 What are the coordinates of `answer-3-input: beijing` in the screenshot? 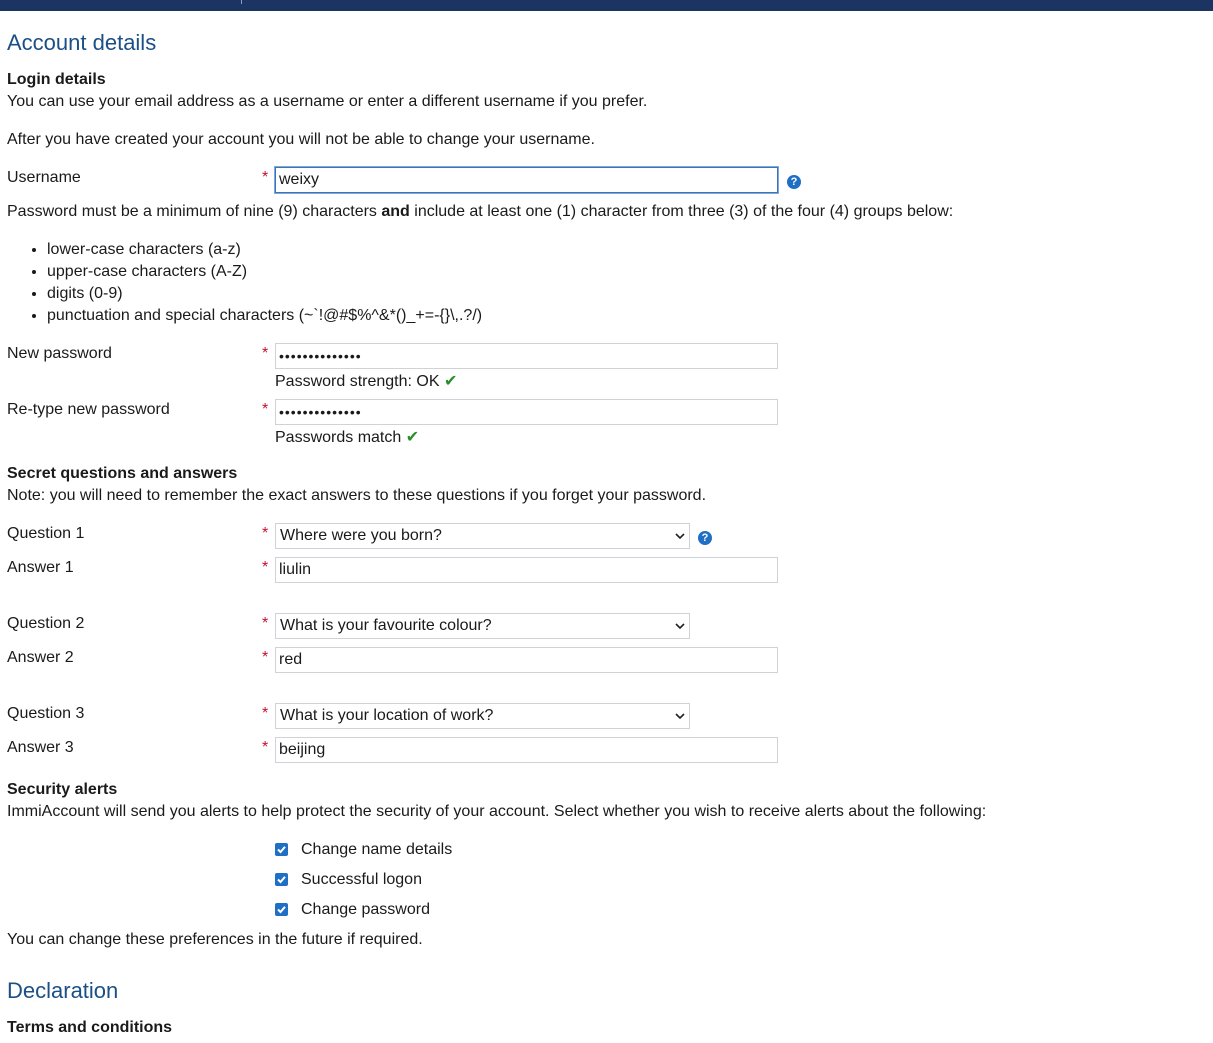 It's located at (526, 750).